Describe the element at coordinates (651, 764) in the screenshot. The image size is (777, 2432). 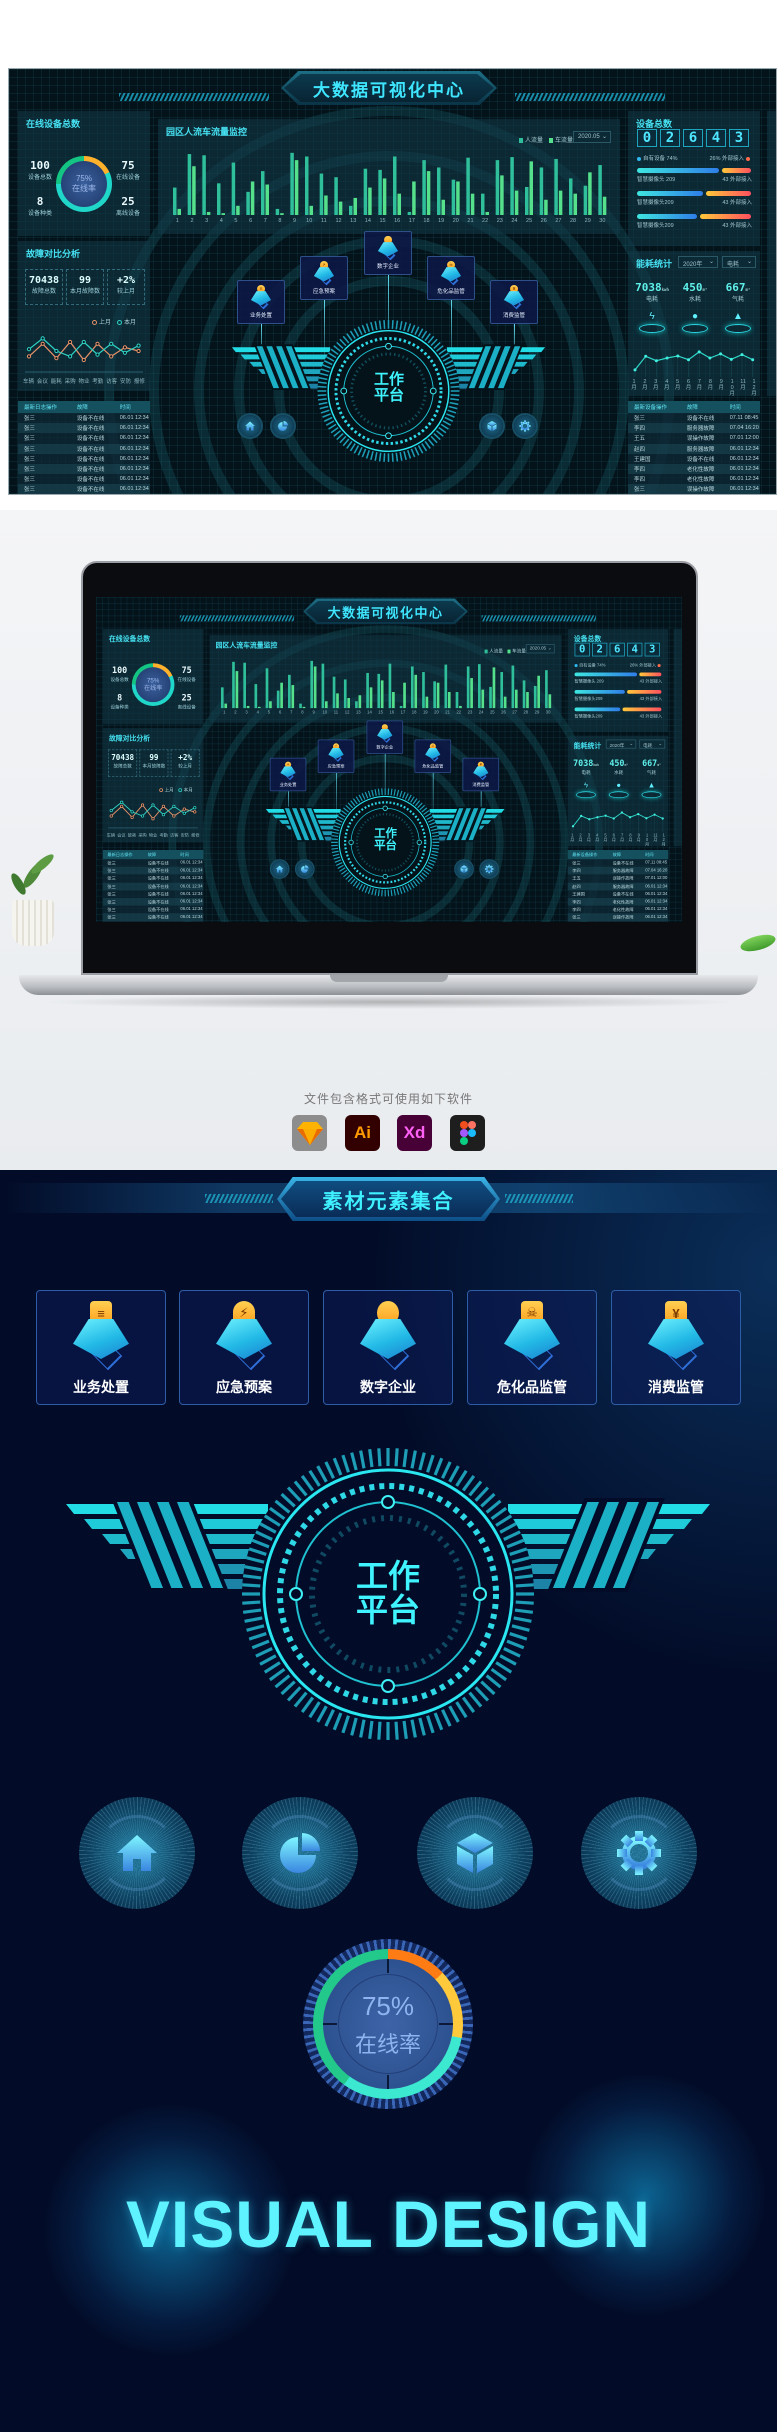
I see `stat-value-line: 667m³` at that location.